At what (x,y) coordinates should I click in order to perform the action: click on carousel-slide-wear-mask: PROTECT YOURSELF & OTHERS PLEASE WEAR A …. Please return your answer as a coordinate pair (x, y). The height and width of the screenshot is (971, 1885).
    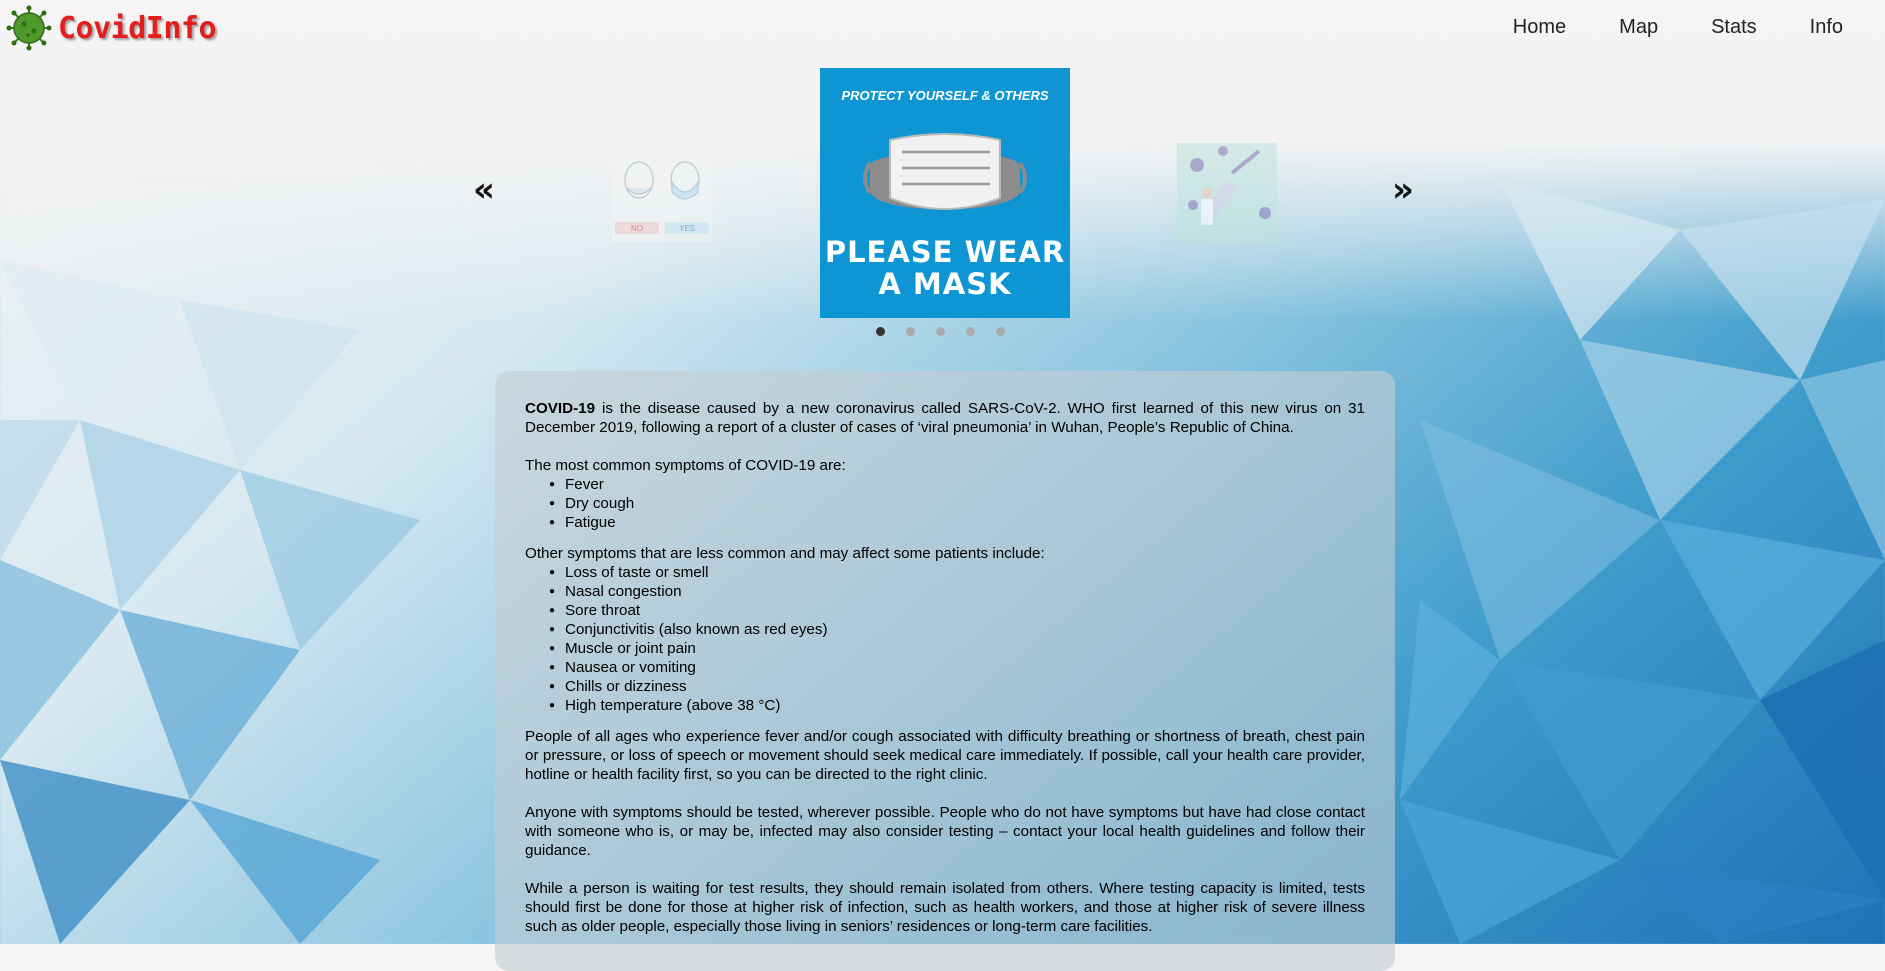
    Looking at the image, I should click on (945, 193).